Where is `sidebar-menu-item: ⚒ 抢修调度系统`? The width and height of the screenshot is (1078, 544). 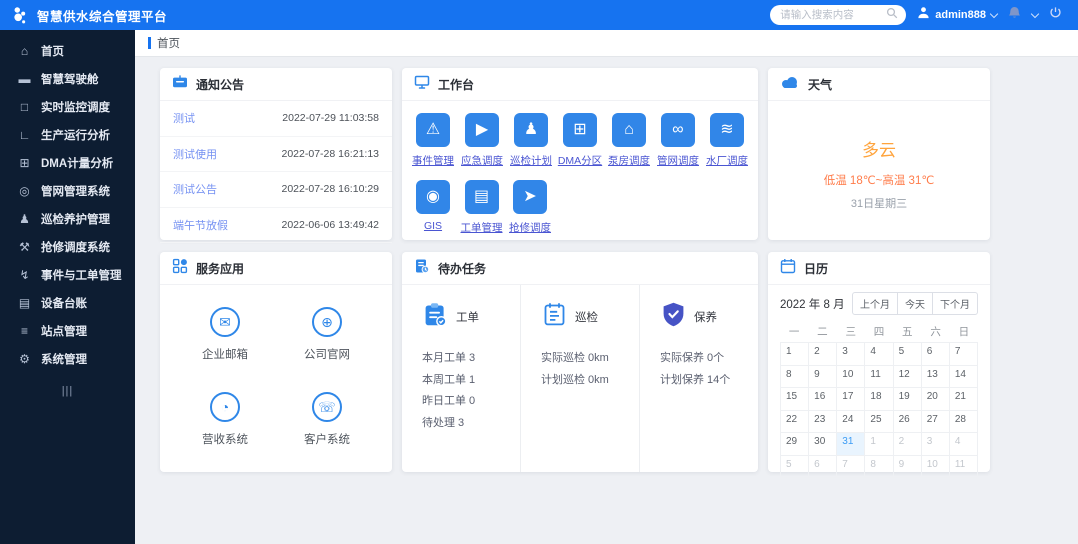 sidebar-menu-item: ⚒ 抢修调度系统 is located at coordinates (67, 247).